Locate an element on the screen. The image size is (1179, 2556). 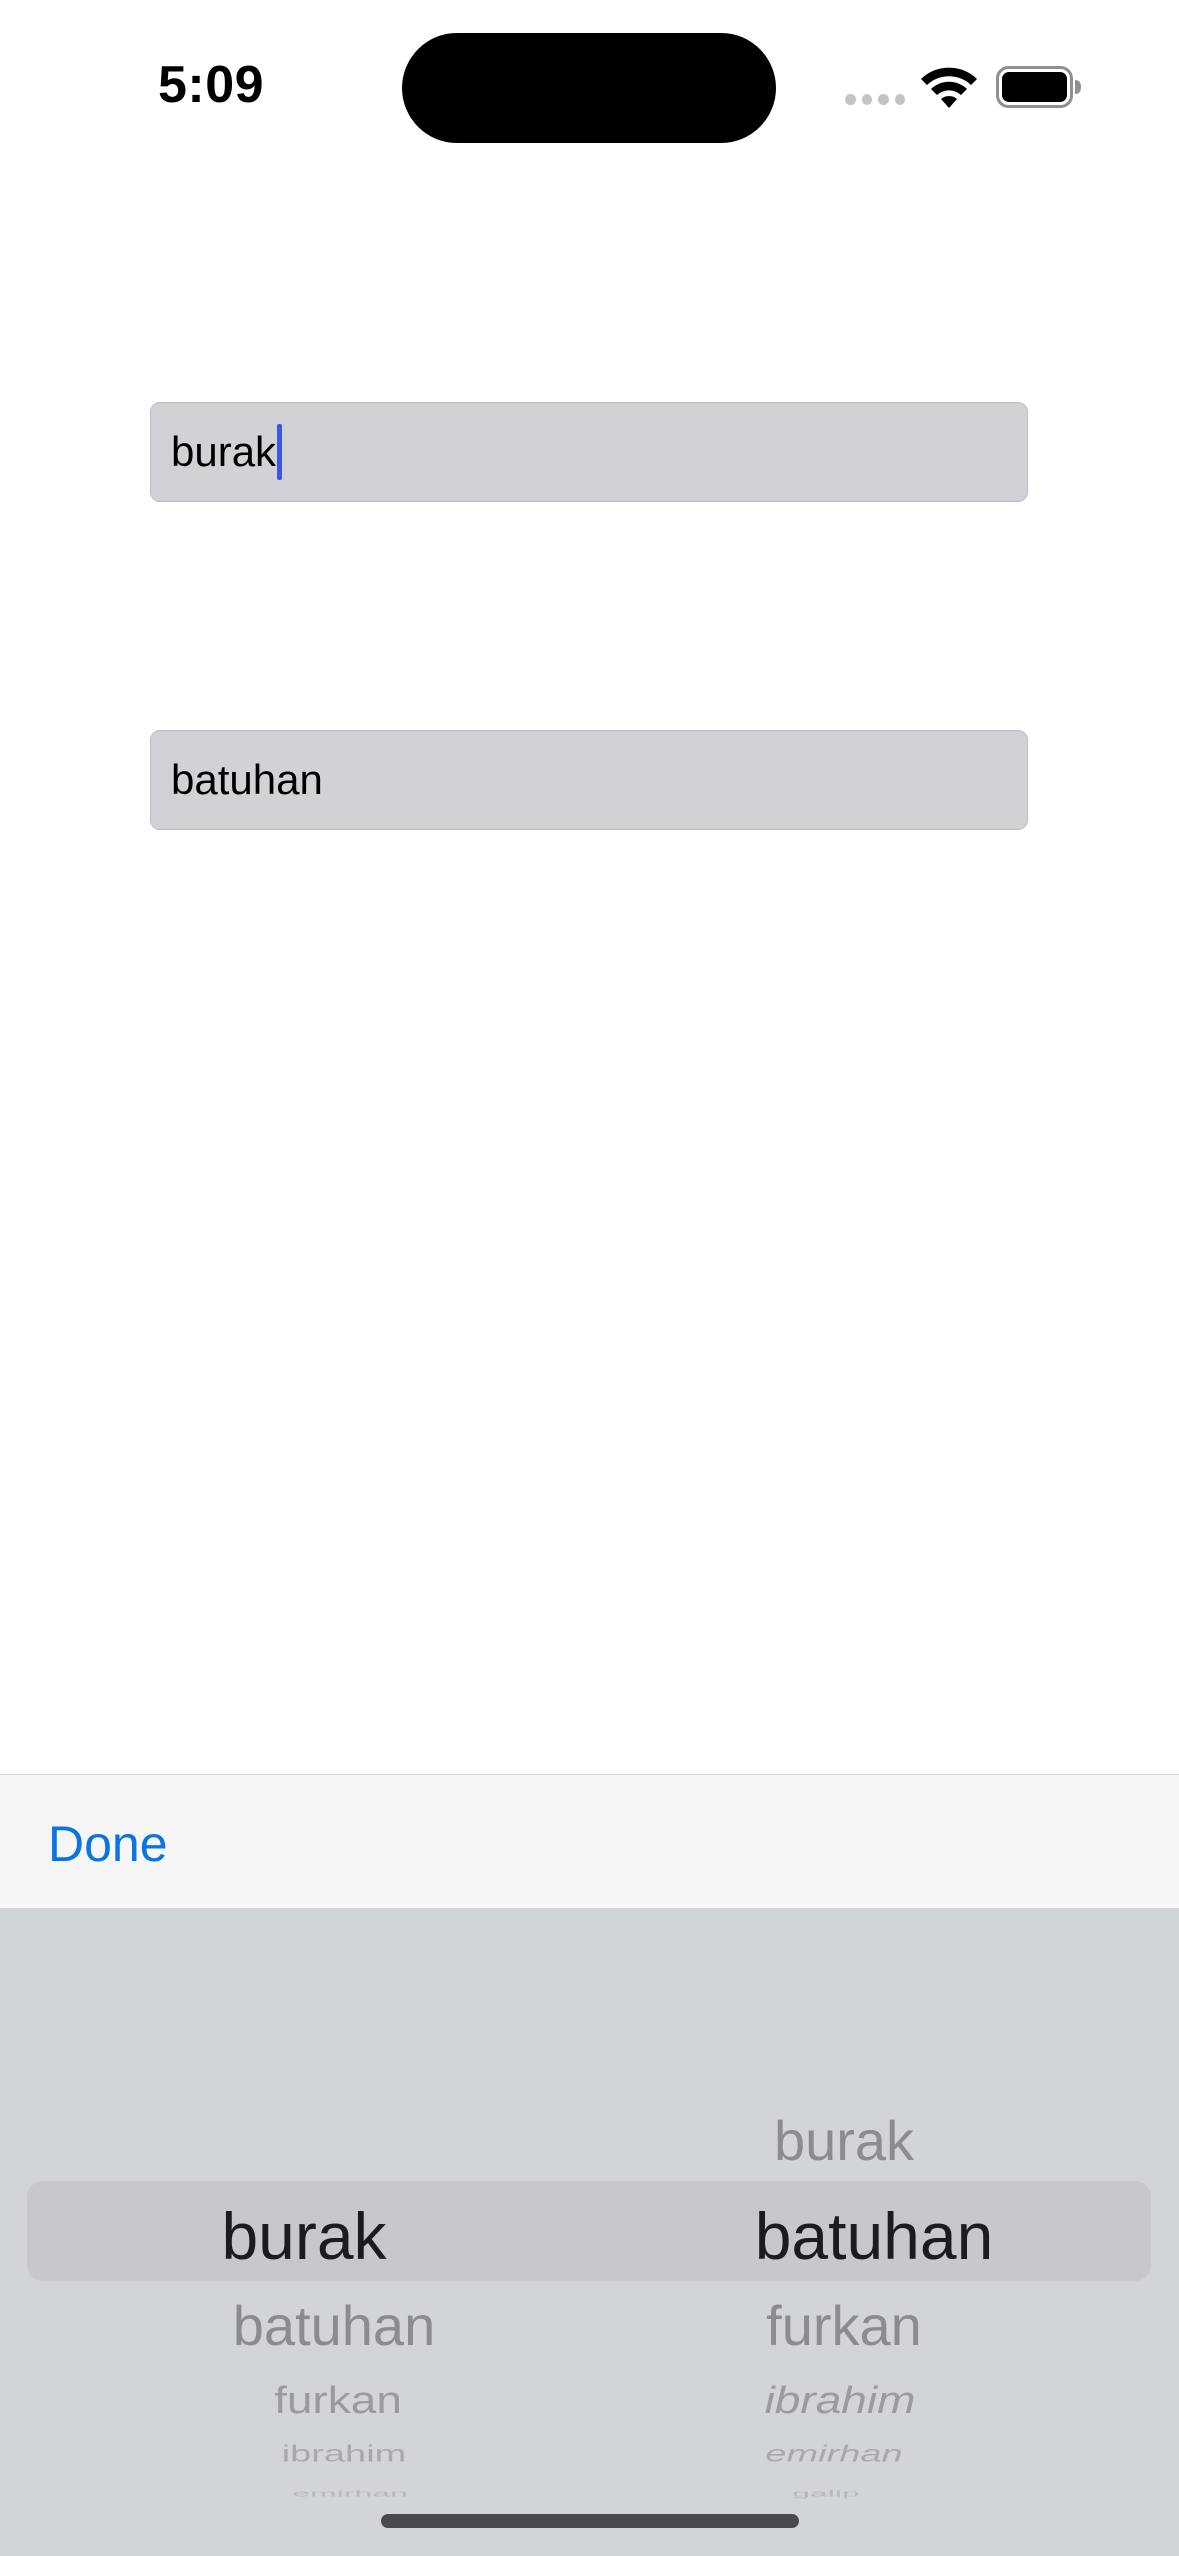
picker-right-item: galip is located at coordinates (826, 2493).